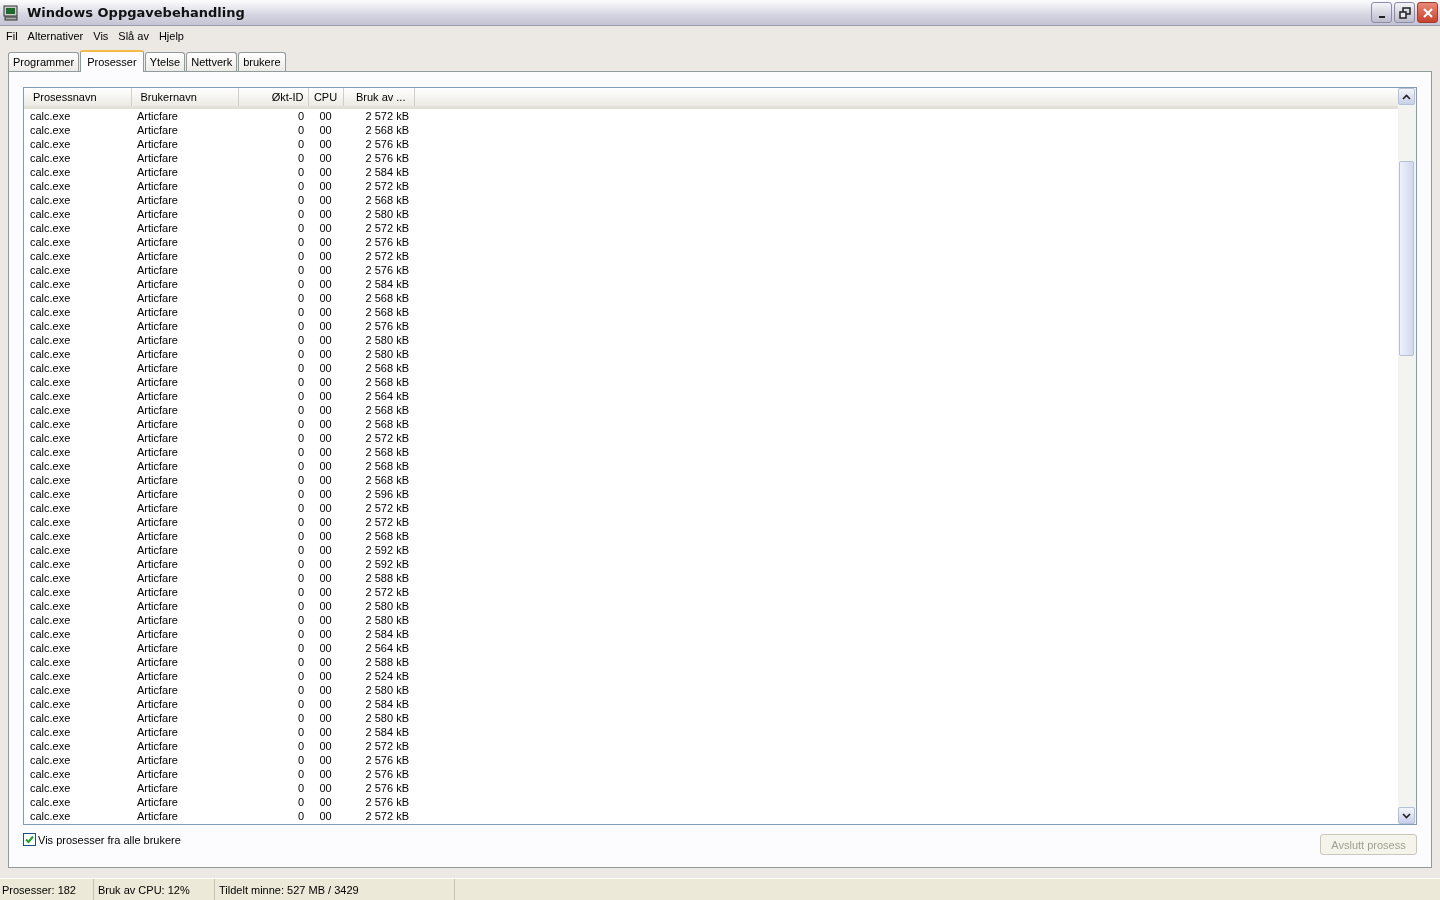 The height and width of the screenshot is (900, 1440). Describe the element at coordinates (1381, 12) in the screenshot. I see `minimize-button` at that location.